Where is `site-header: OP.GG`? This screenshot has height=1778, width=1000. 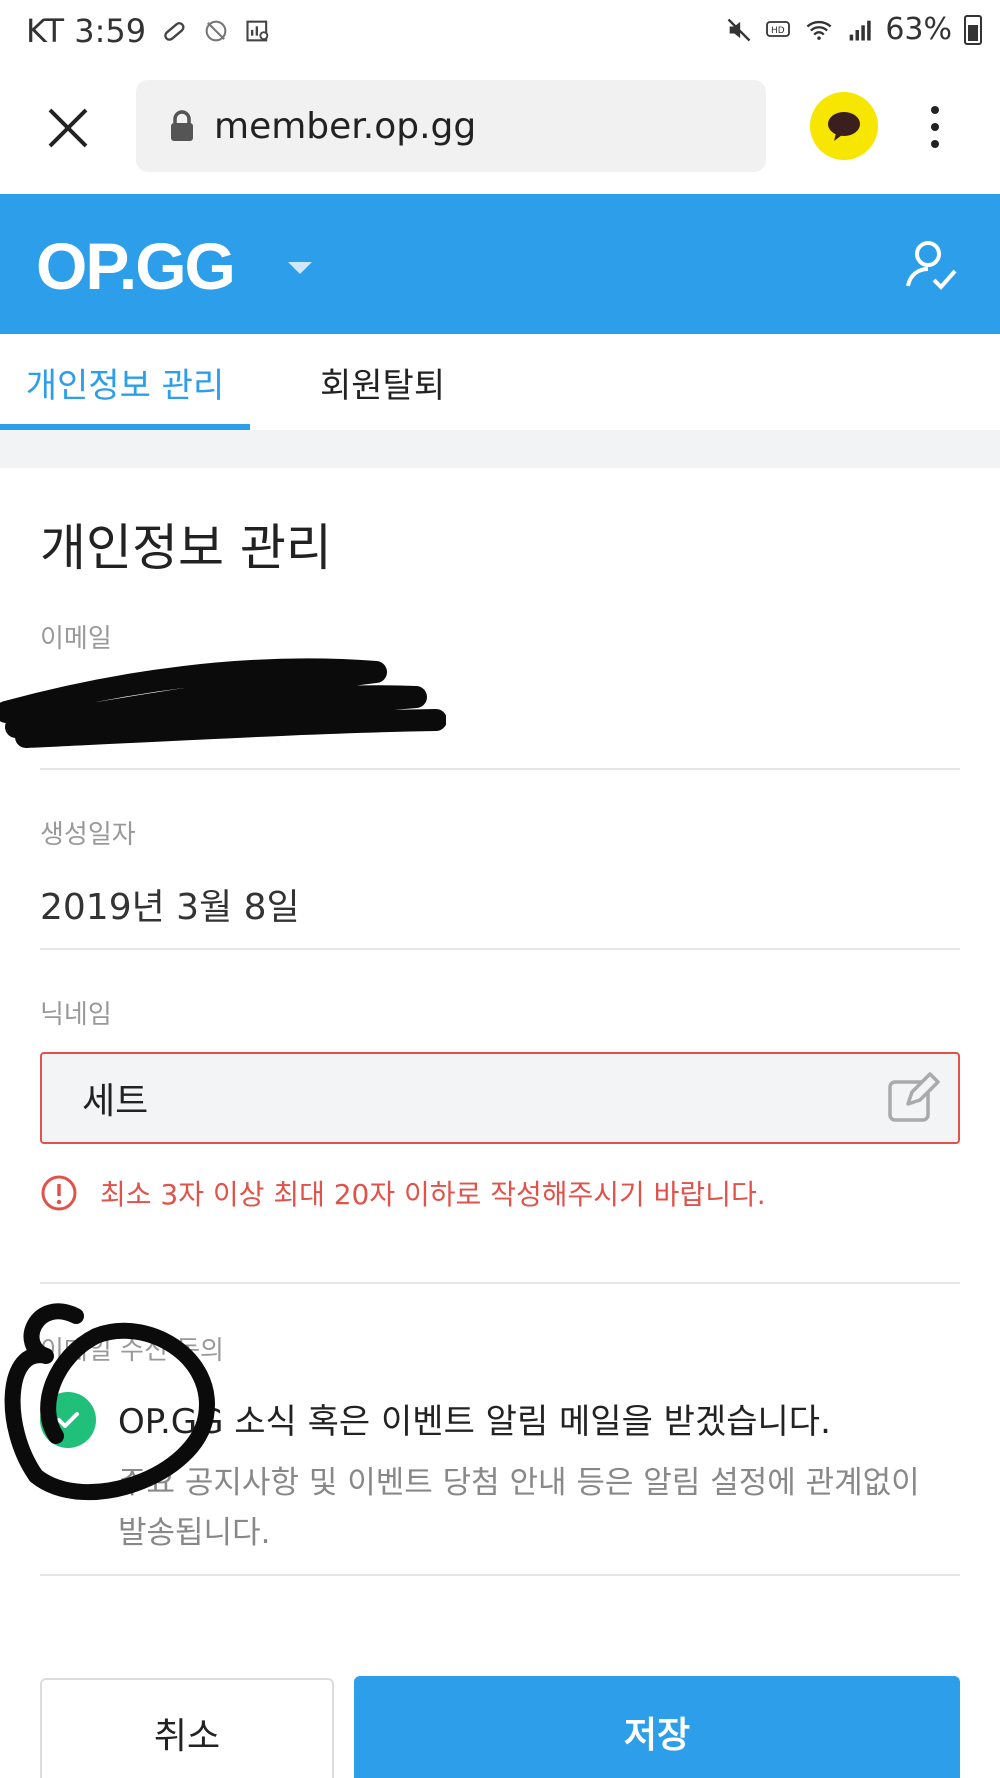 site-header: OP.GG is located at coordinates (500, 264).